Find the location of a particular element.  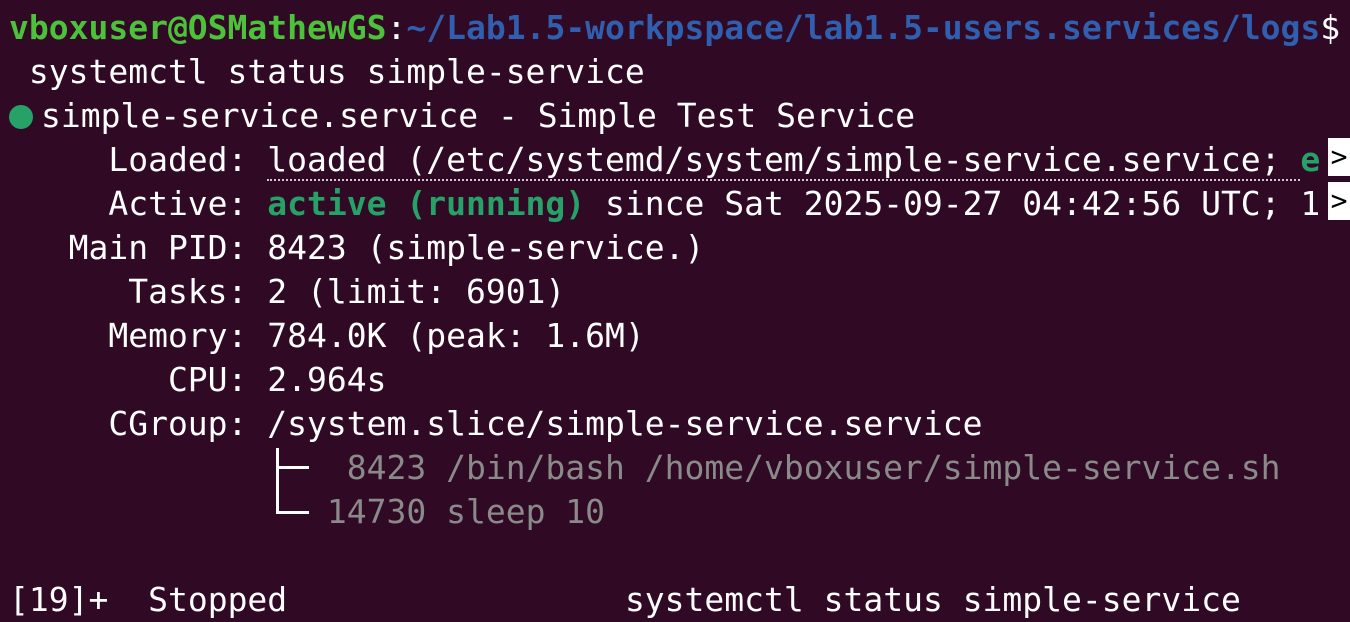

prompt-user-host: vboxuser@OSMathewGS is located at coordinates (198, 27).